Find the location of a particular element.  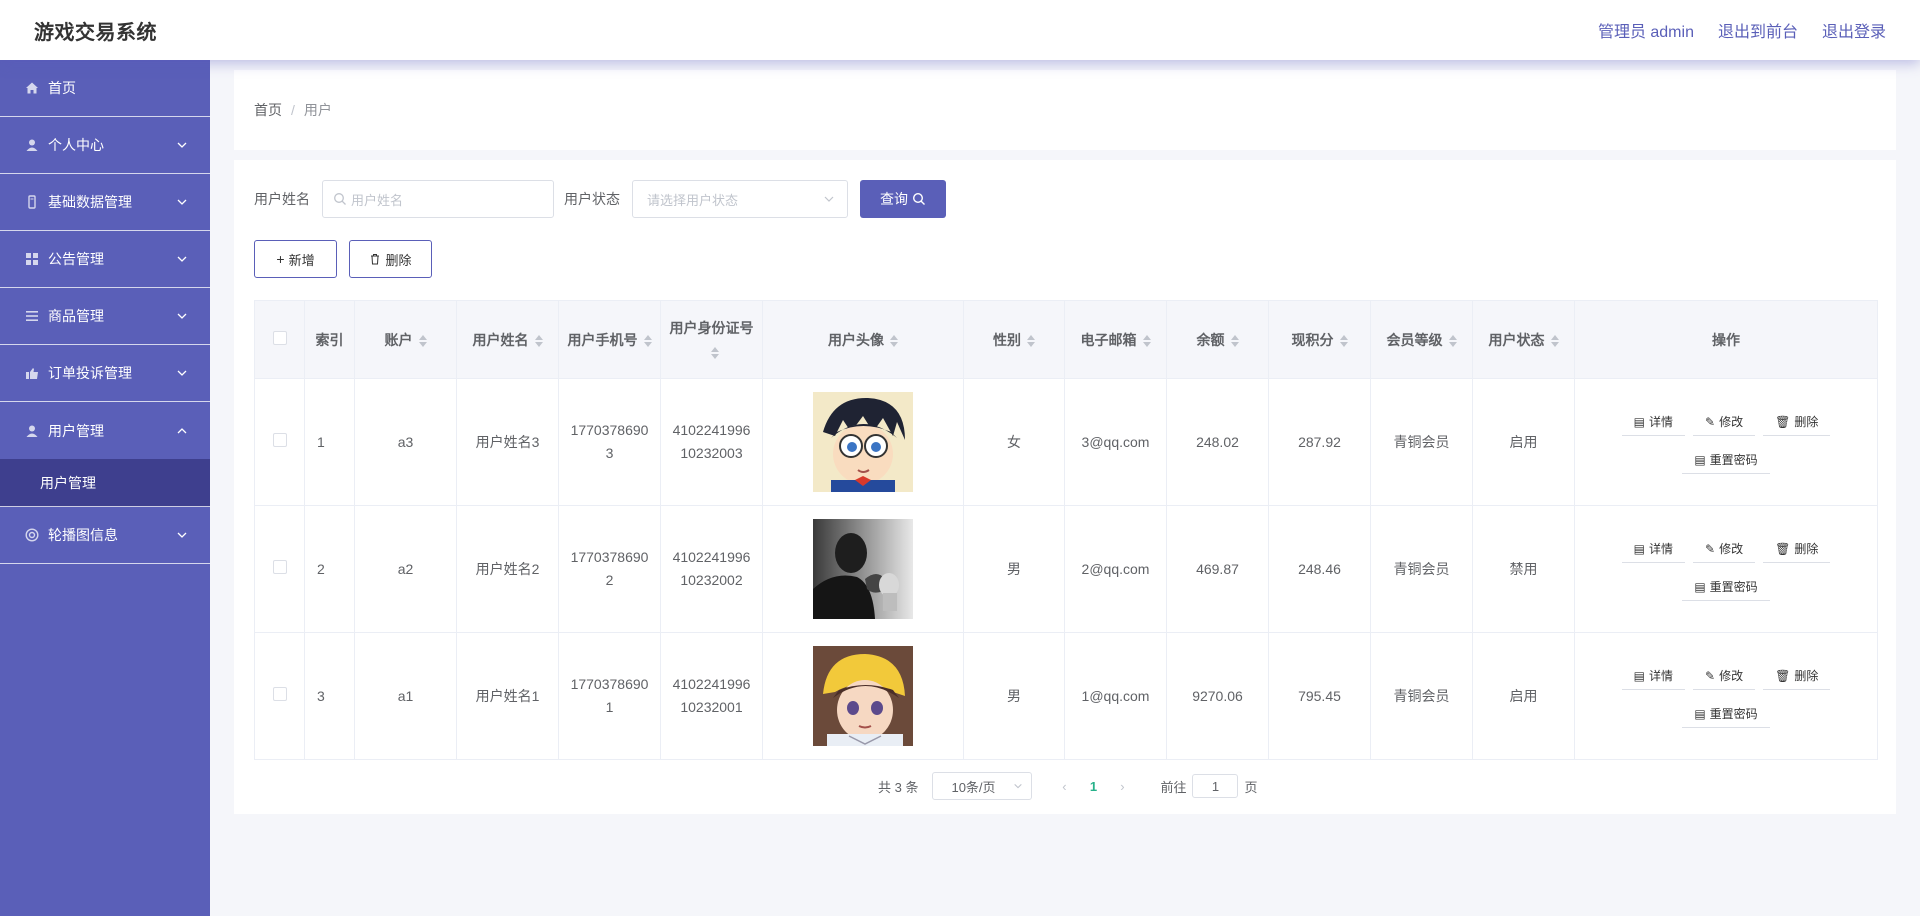

page-suffix: 页 is located at coordinates (1251, 787).